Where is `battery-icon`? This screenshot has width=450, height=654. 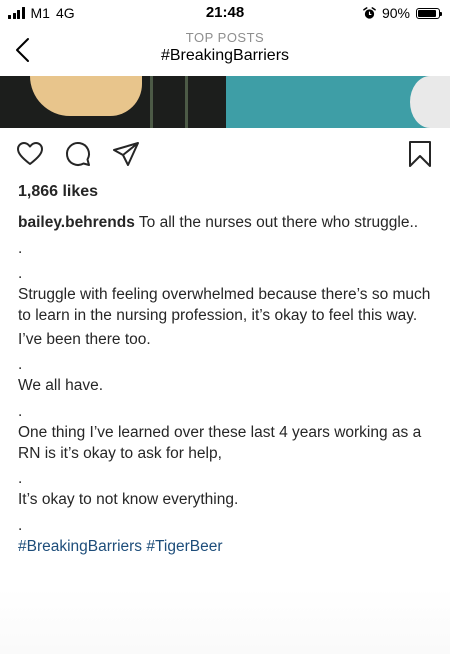
battery-icon is located at coordinates (429, 13).